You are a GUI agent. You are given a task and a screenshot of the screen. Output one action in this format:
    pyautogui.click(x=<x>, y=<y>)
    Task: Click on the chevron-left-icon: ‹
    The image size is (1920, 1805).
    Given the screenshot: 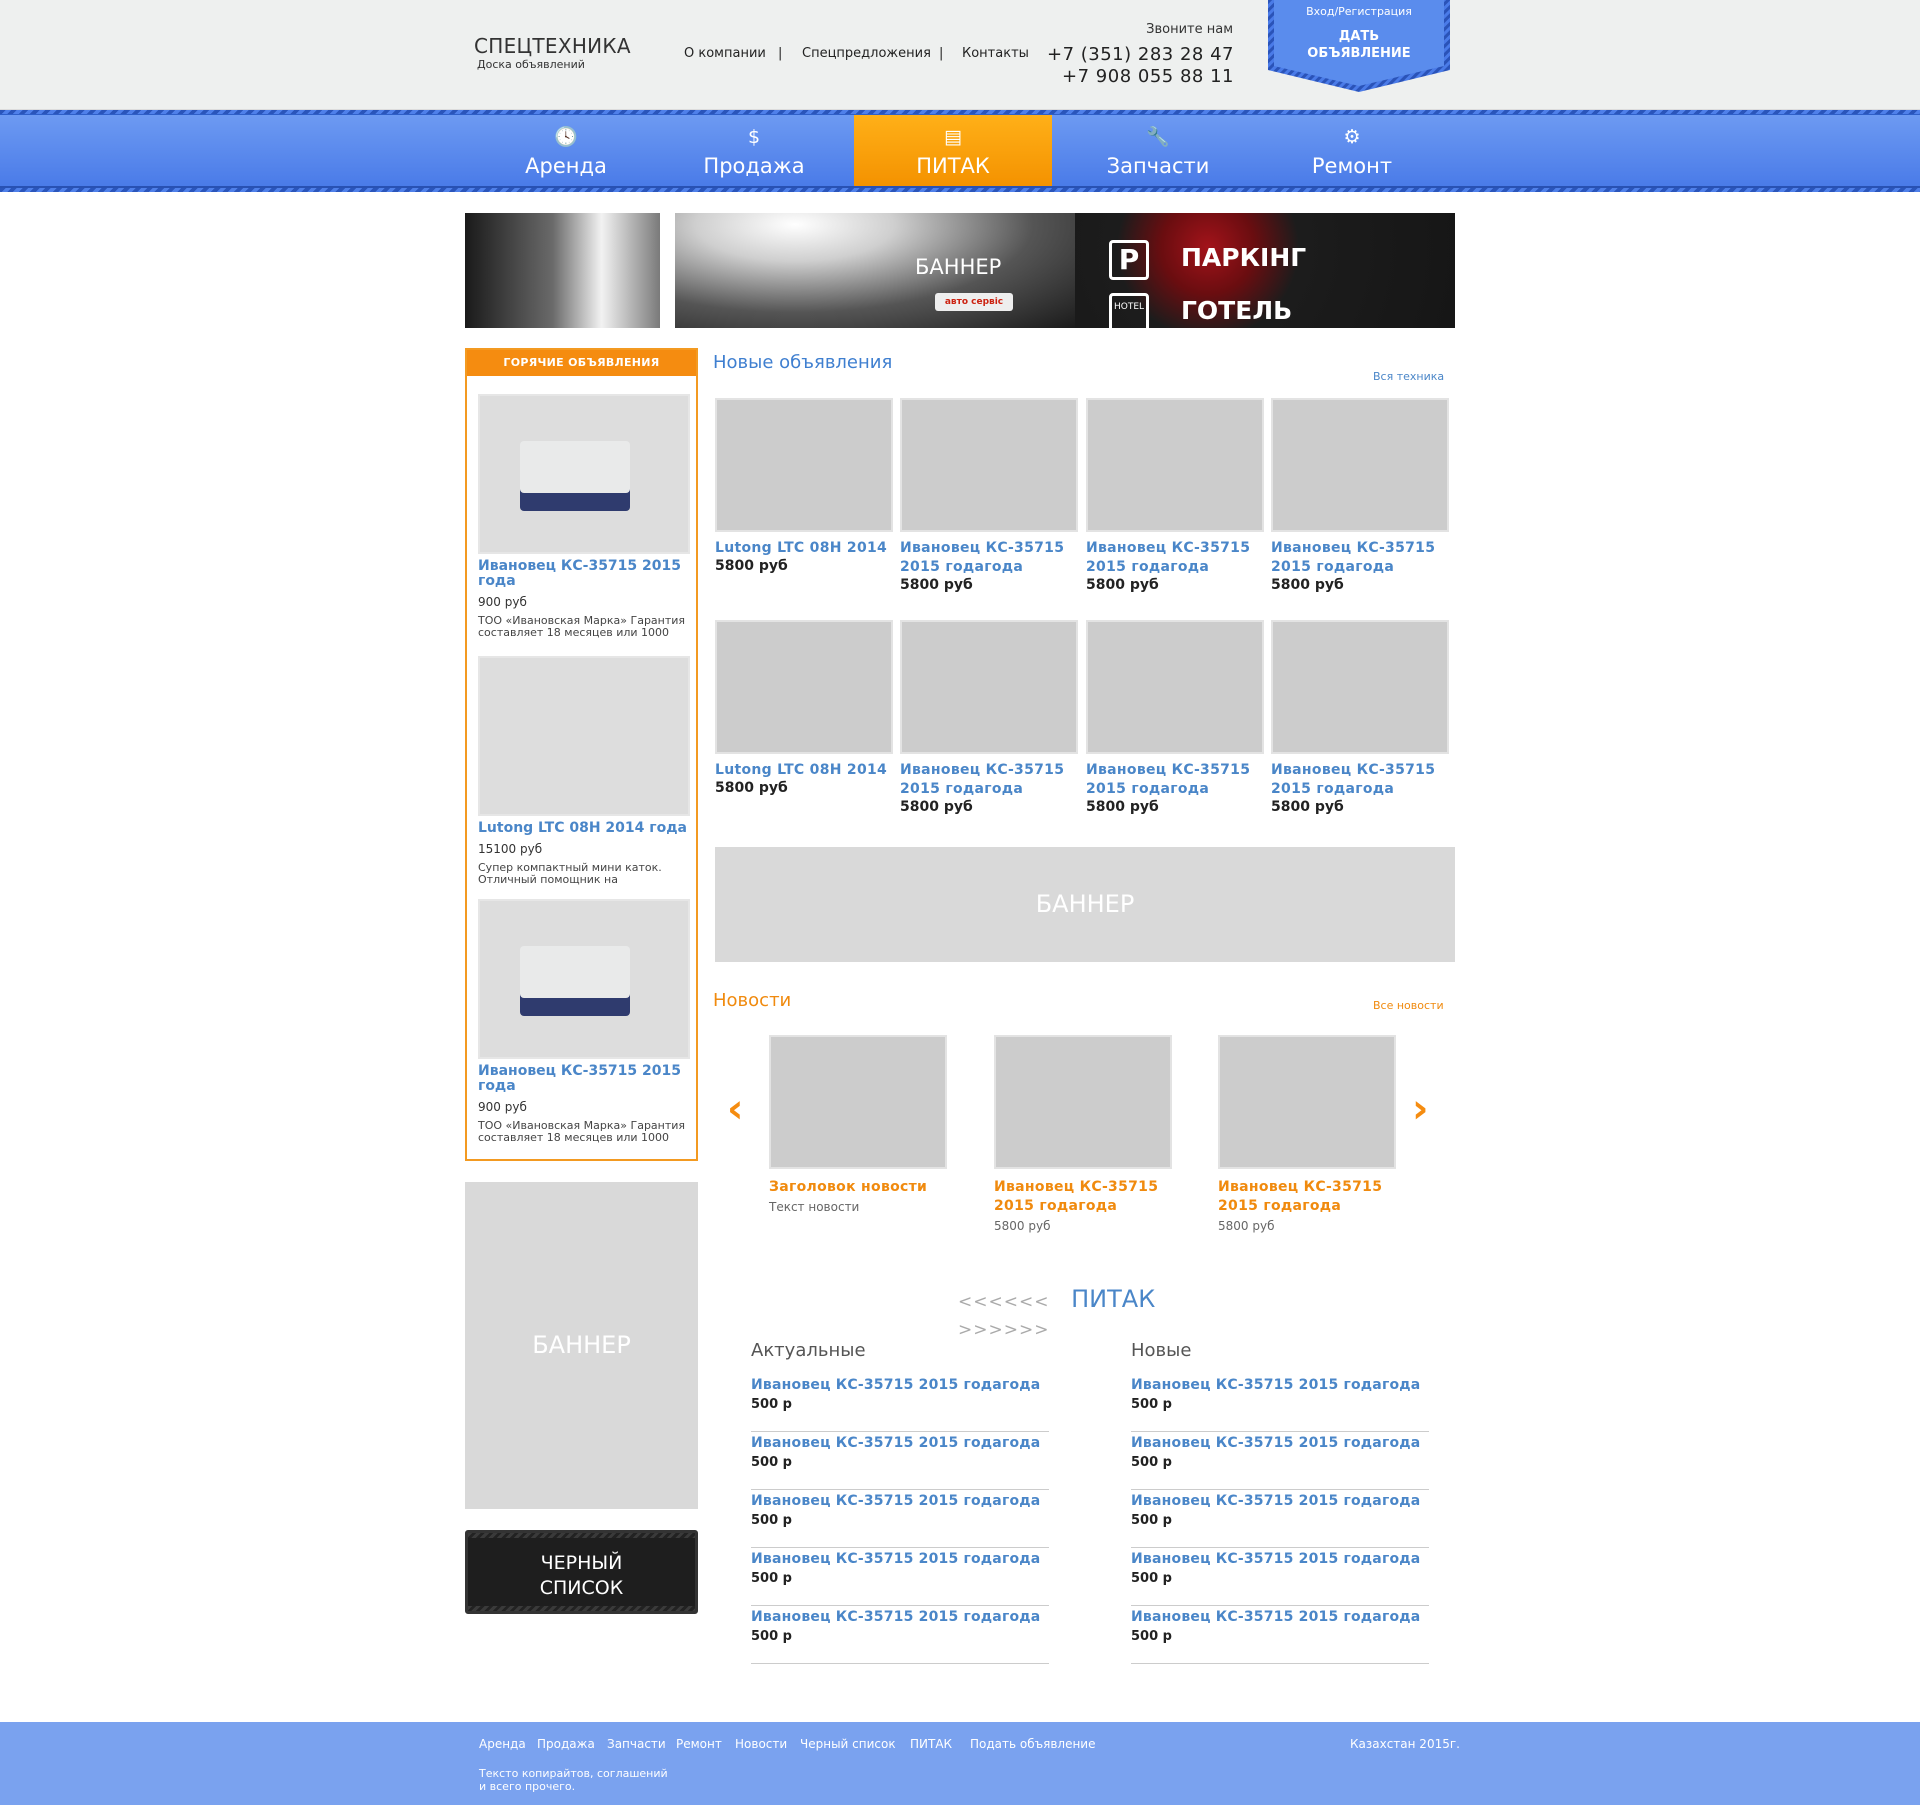 What is the action you would take?
    pyautogui.click(x=735, y=1109)
    